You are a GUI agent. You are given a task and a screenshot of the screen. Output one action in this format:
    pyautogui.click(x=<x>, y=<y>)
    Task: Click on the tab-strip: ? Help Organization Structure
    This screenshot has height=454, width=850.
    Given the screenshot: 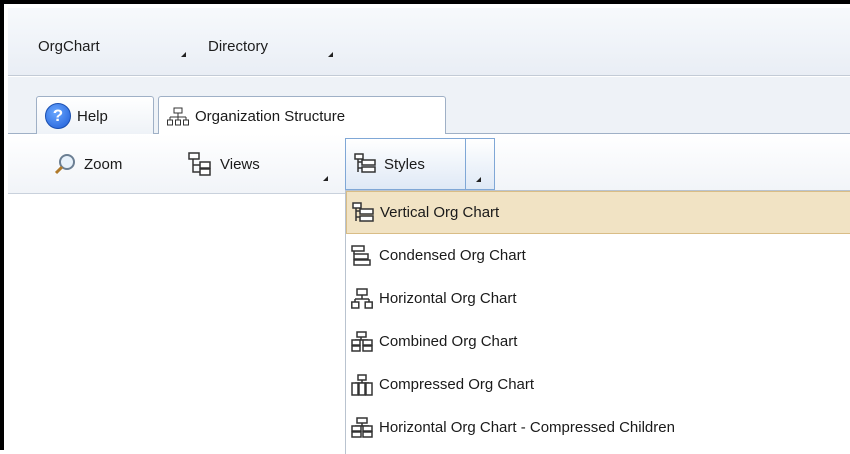 What is the action you would take?
    pyautogui.click(x=429, y=106)
    